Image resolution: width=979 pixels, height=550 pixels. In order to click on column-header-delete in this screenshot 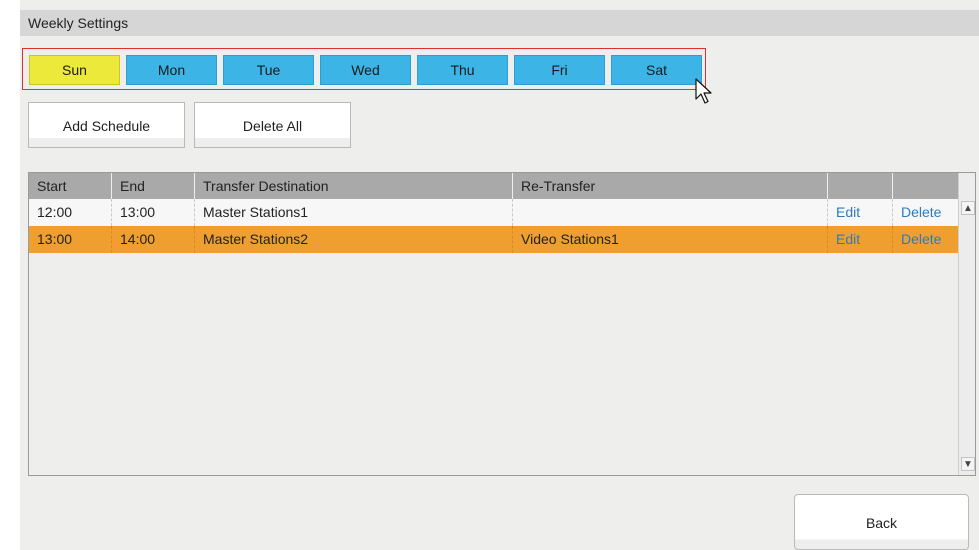, I will do `click(925, 186)`.